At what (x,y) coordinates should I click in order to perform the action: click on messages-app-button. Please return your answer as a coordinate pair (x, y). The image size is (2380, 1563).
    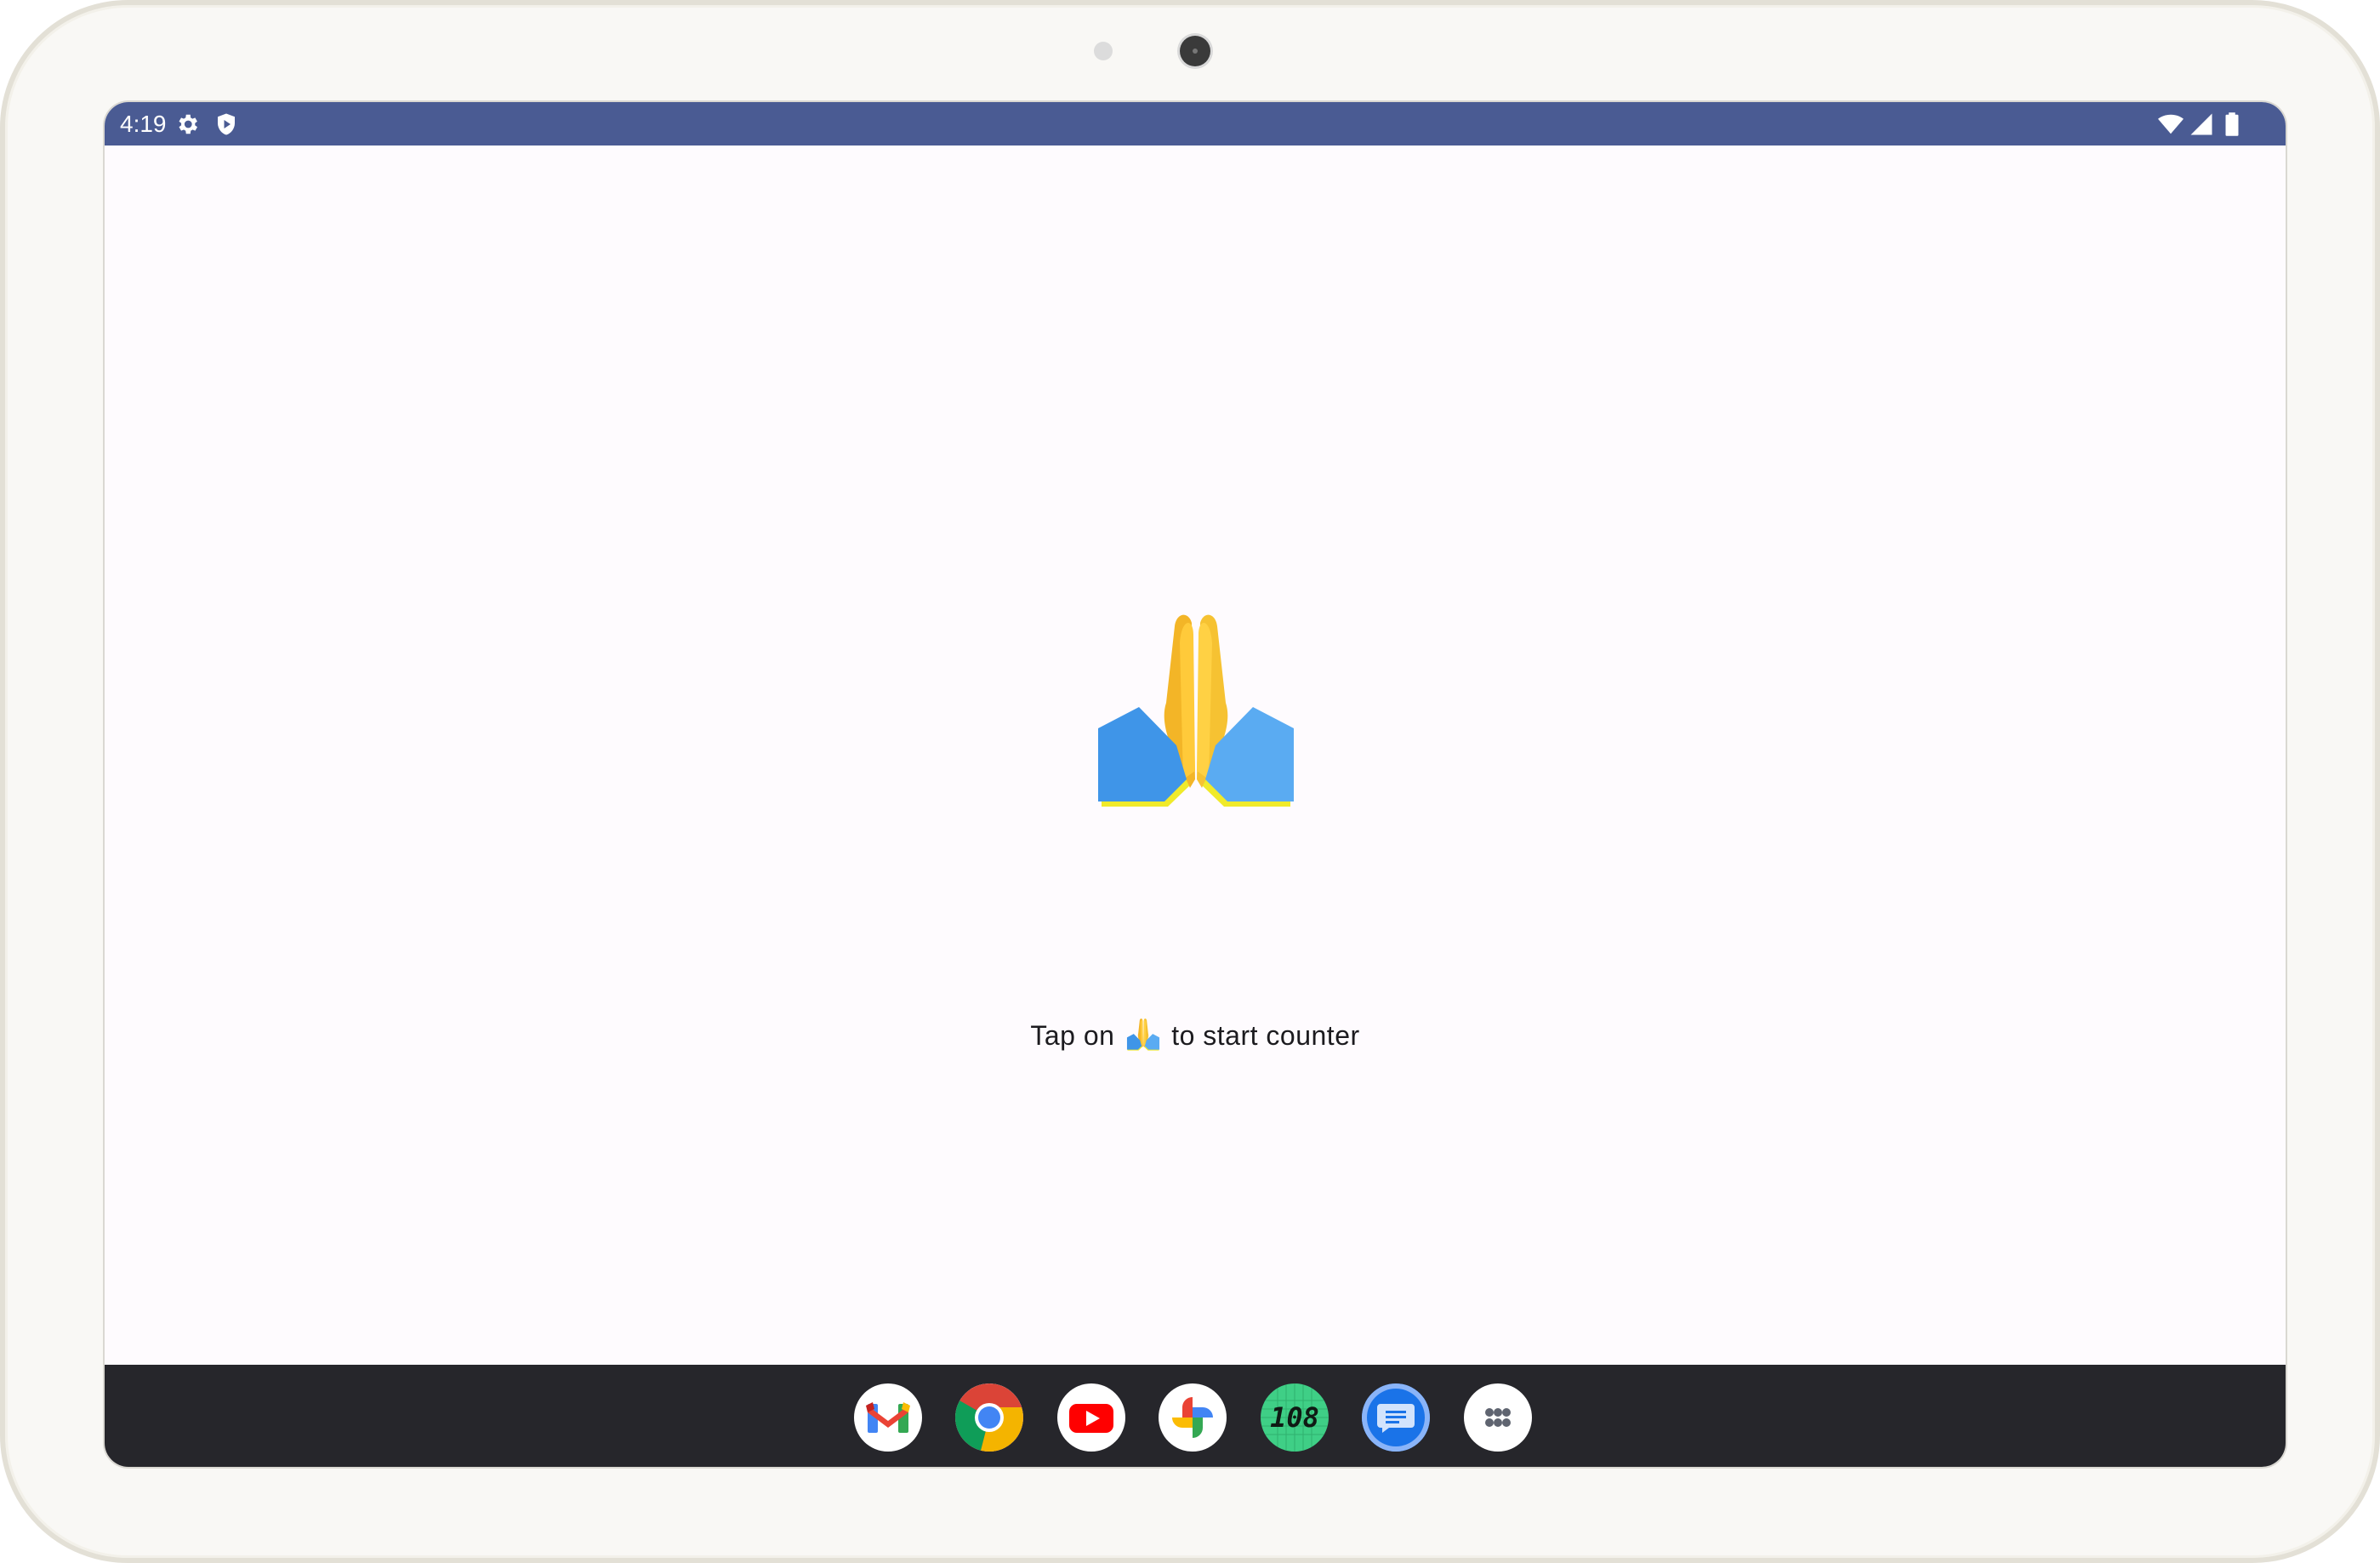
    Looking at the image, I should click on (1396, 1417).